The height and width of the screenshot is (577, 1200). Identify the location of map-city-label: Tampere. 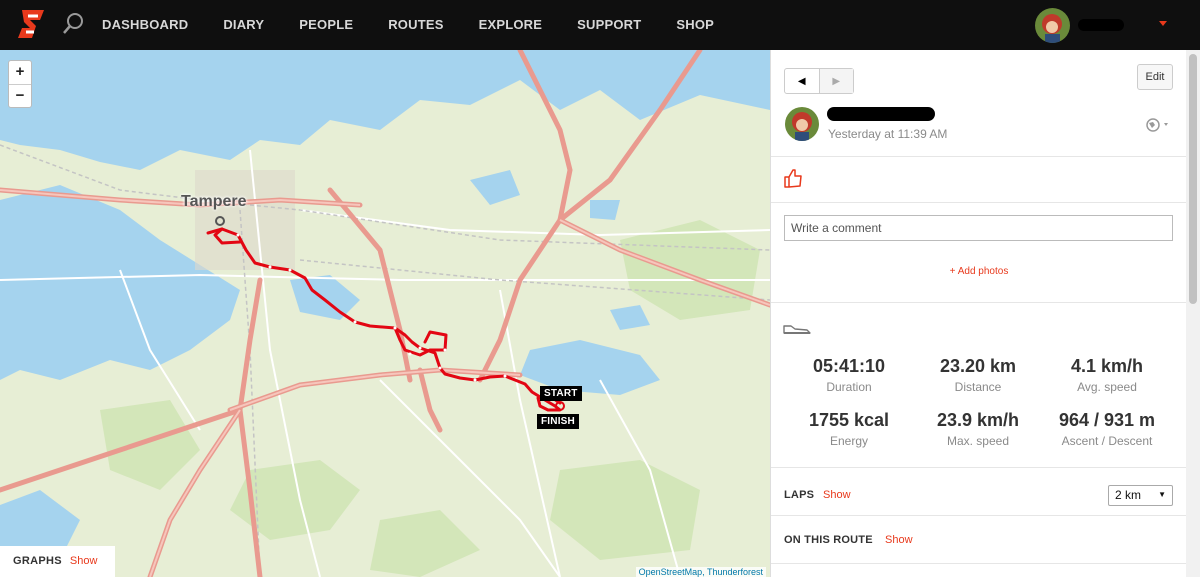
(214, 201).